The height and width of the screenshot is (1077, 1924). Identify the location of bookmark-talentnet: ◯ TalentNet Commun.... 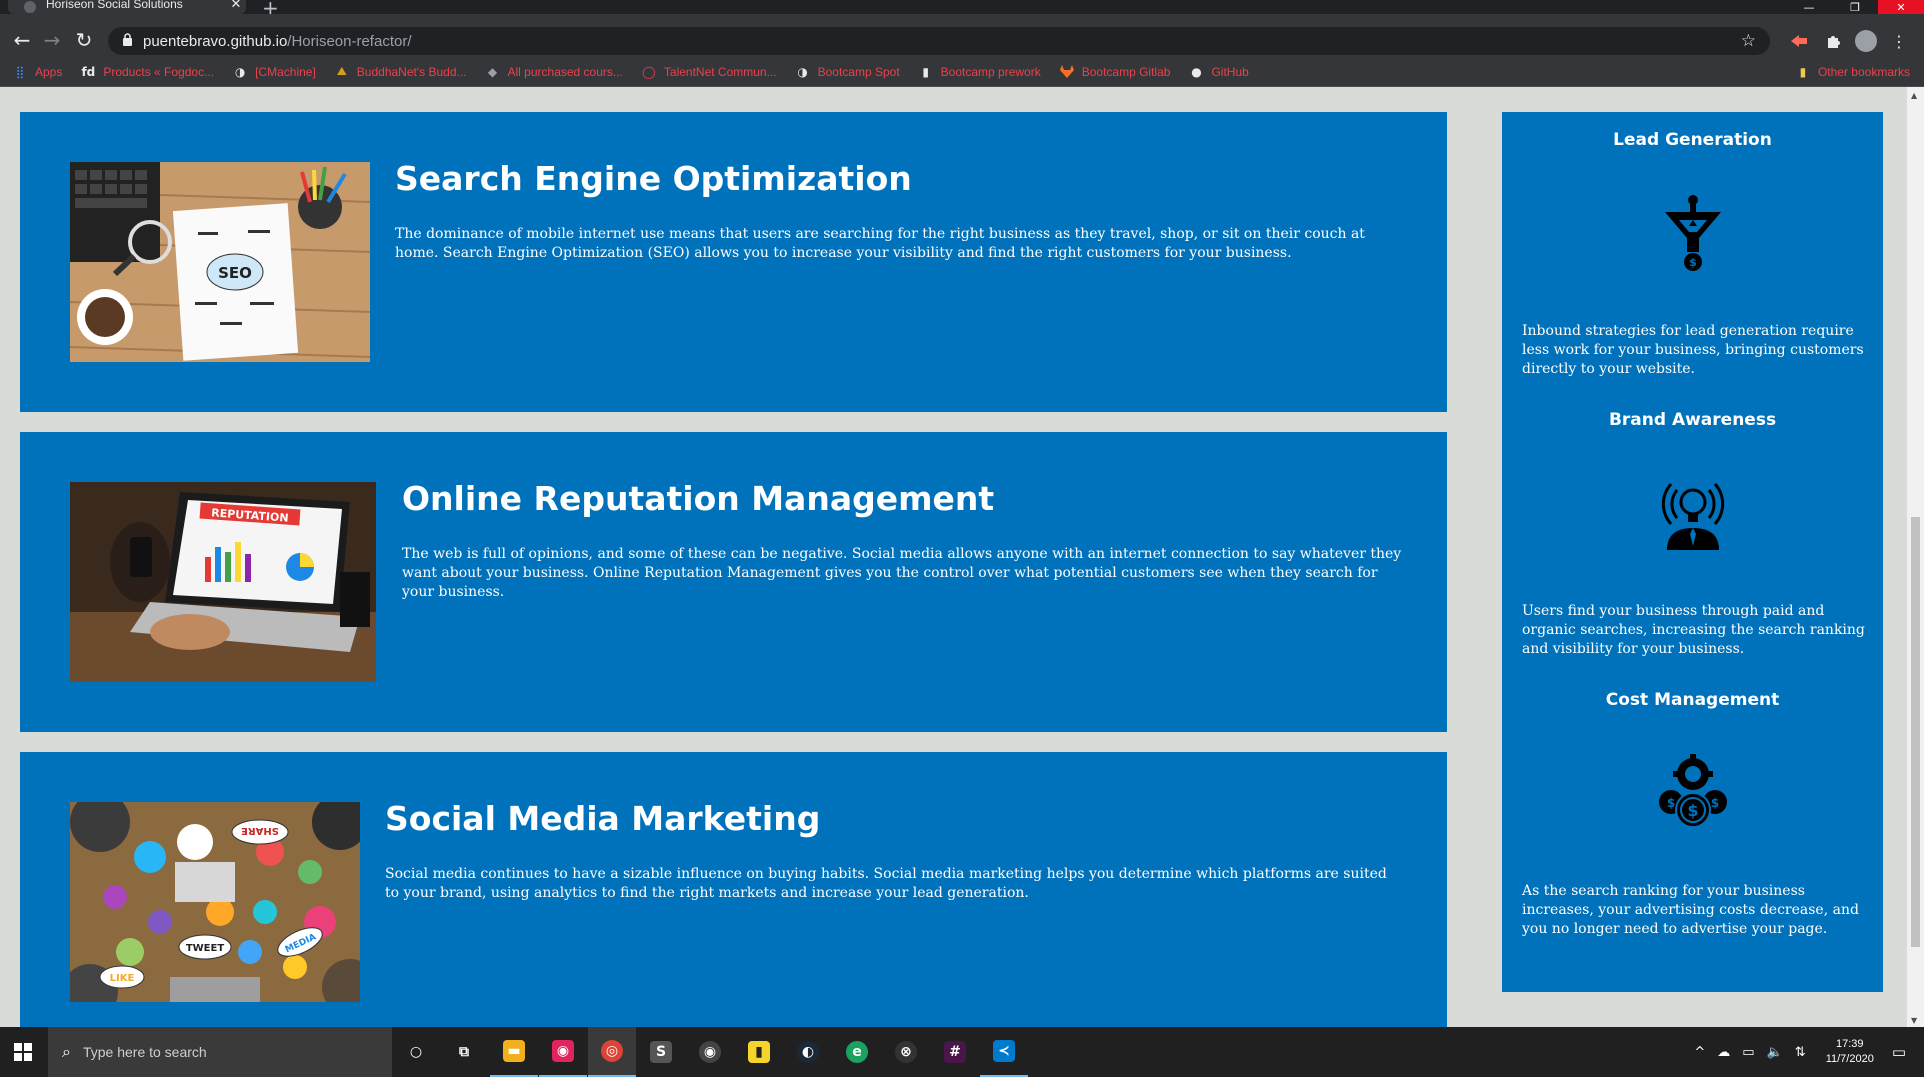
(709, 72).